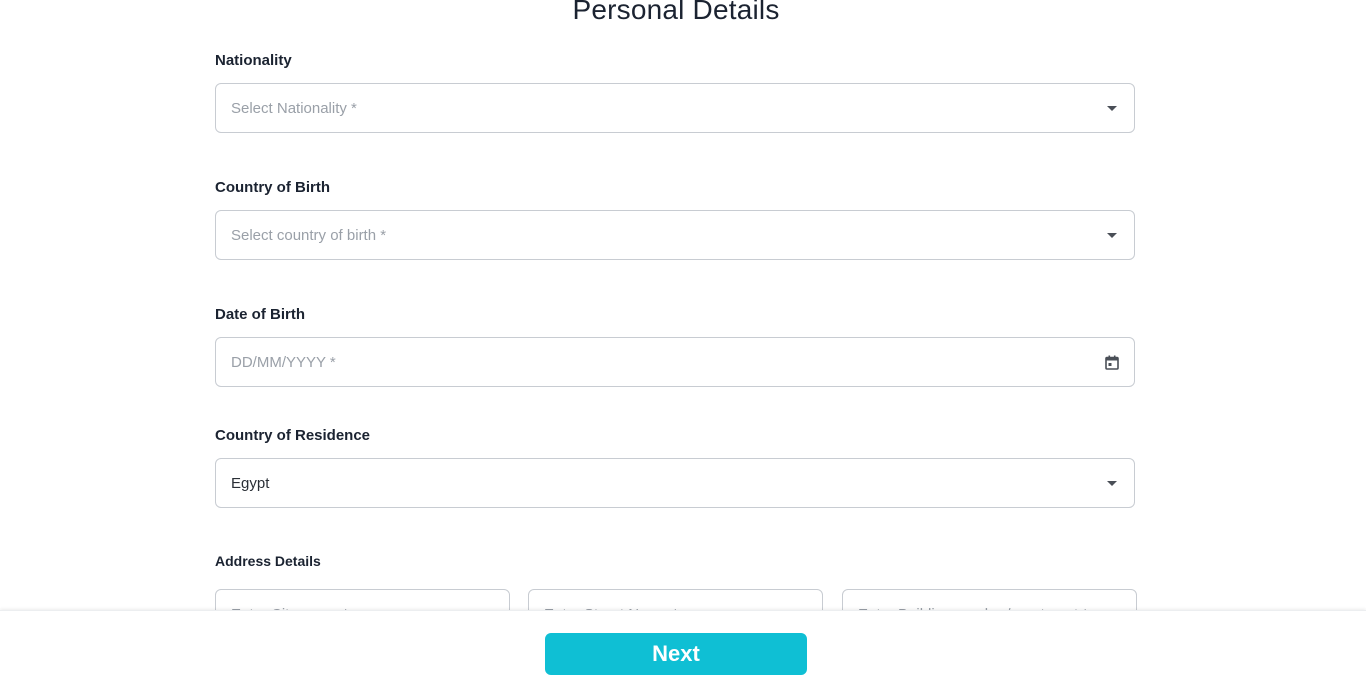 This screenshot has height=688, width=1366. Describe the element at coordinates (675, 483) in the screenshot. I see `country-of-residence-select: Egypt` at that location.